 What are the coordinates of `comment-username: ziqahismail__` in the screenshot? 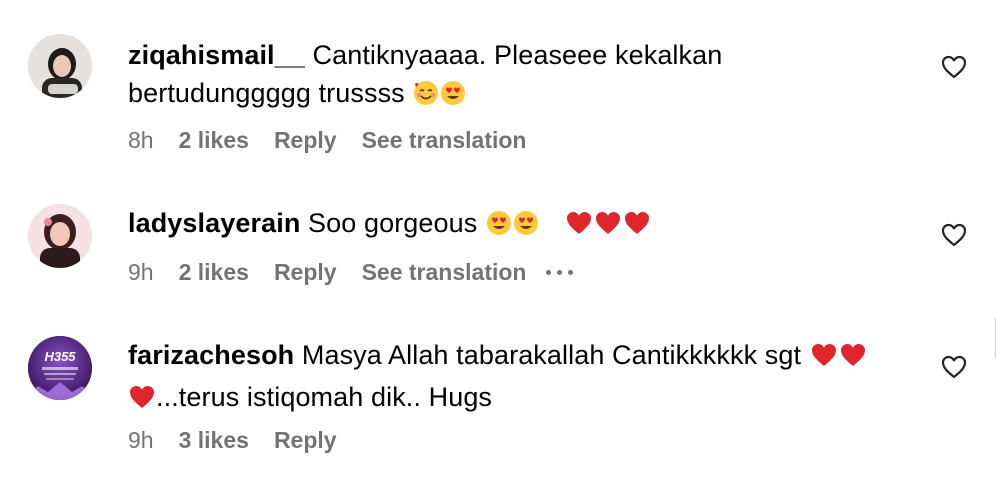 It's located at (216, 55).